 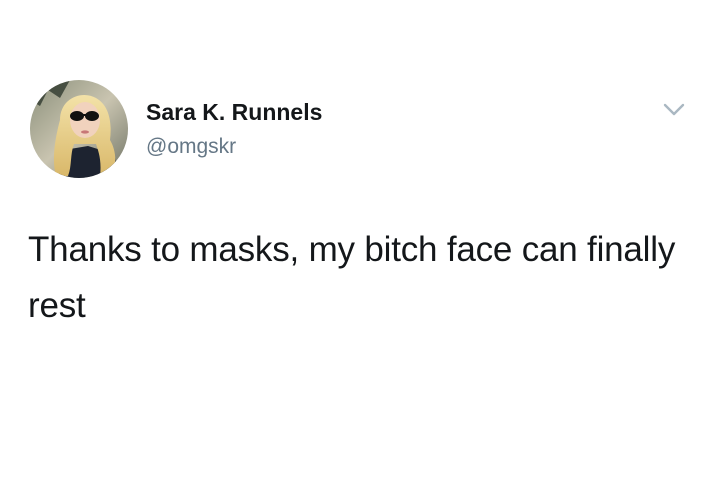 I want to click on display-name: Sara K. Runnels, so click(x=234, y=112).